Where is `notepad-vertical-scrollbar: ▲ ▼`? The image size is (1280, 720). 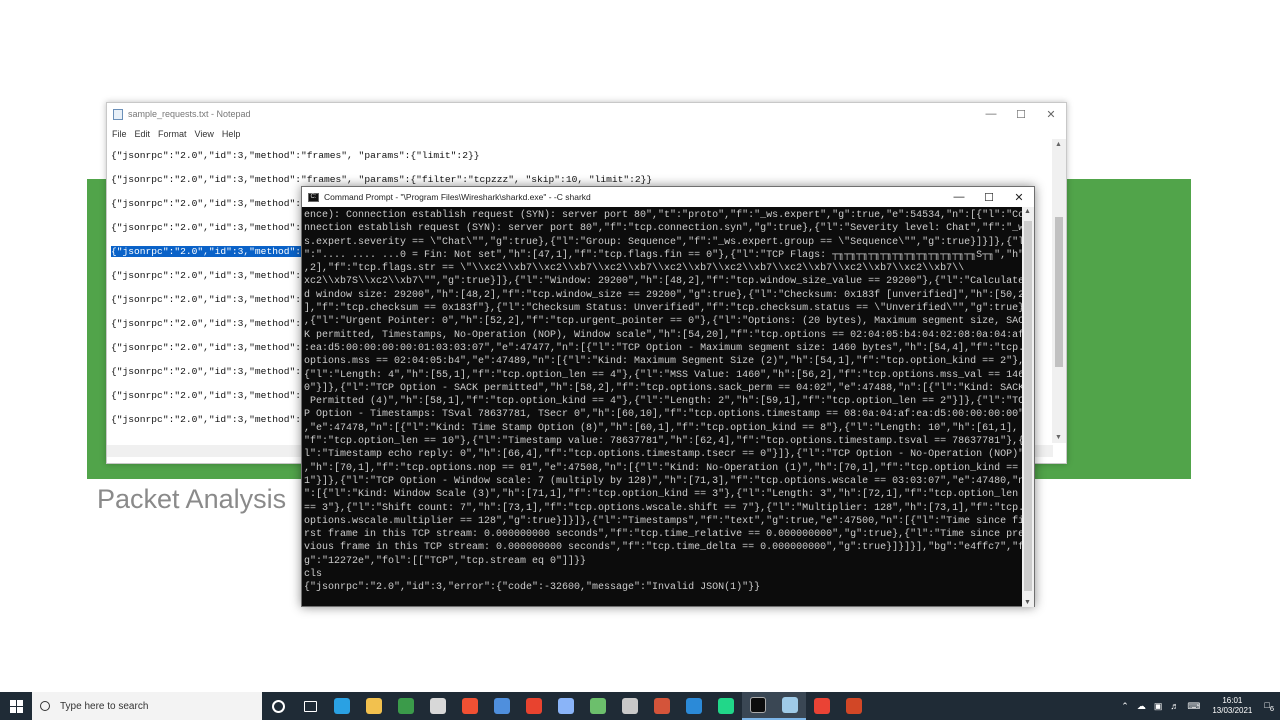 notepad-vertical-scrollbar: ▲ ▼ is located at coordinates (1059, 291).